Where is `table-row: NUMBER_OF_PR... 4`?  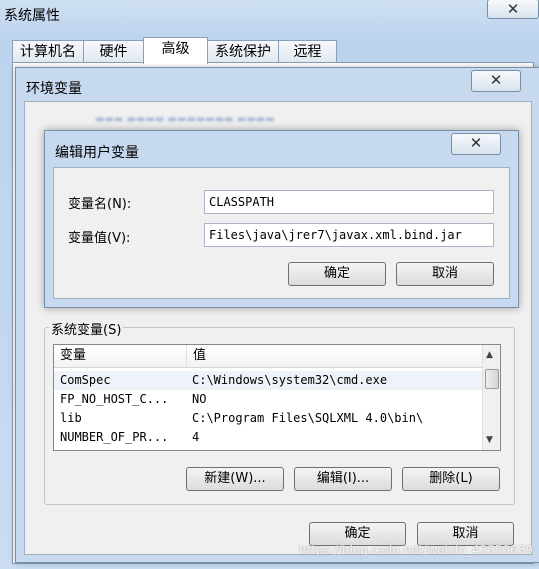
table-row: NUMBER_OF_PR... 4 is located at coordinates (268, 437).